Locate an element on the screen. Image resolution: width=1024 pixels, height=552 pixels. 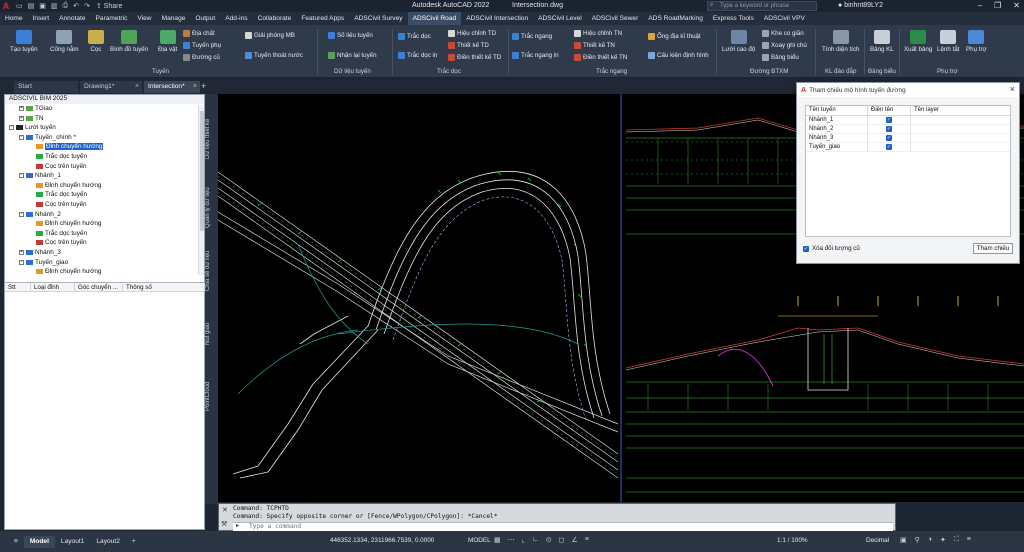
bang-kl-button: Bảng KL is located at coordinates (882, 41).